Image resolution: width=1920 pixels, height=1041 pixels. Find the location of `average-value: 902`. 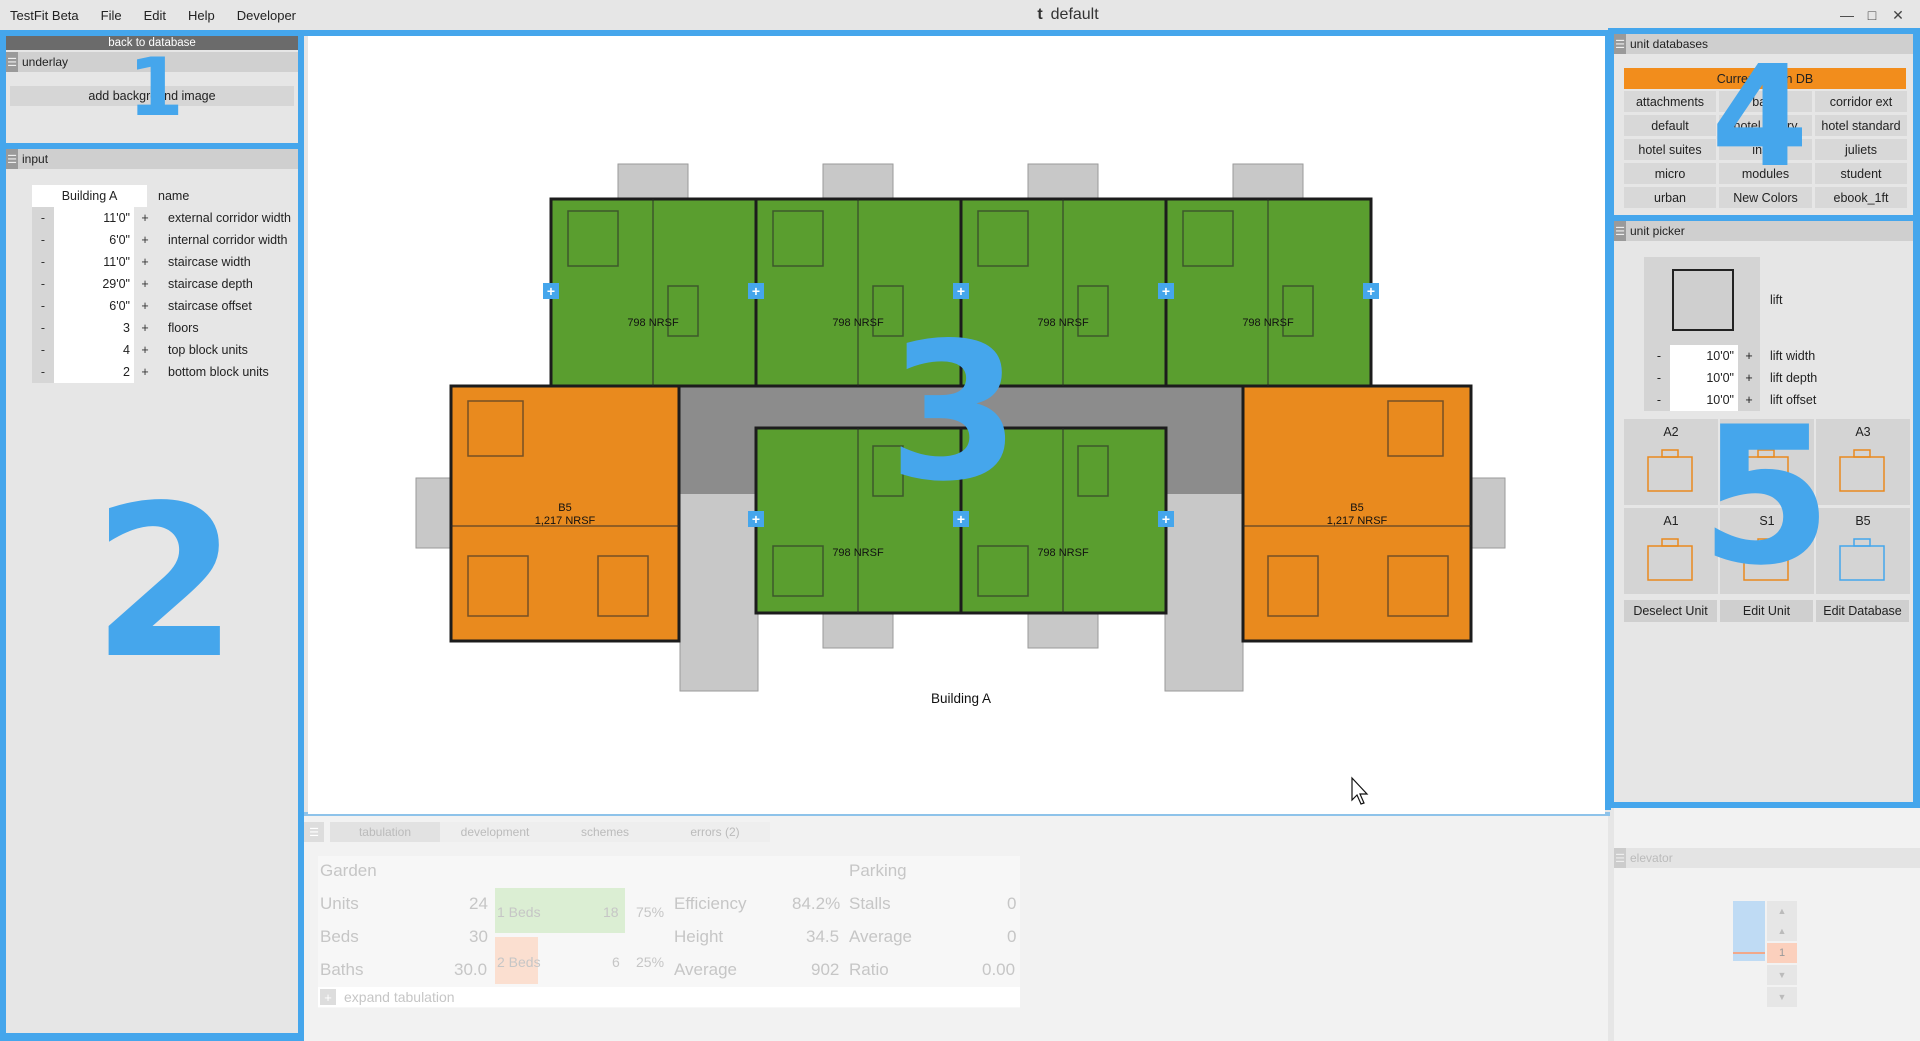

average-value: 902 is located at coordinates (825, 969).